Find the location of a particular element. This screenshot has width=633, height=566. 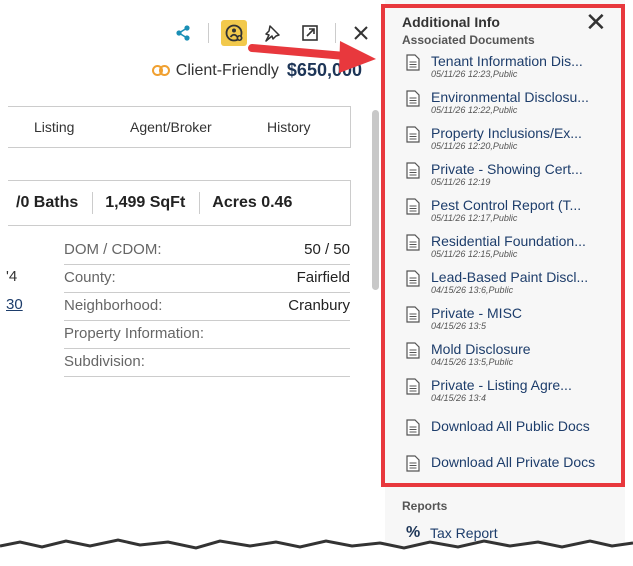

close-panel-icon: ✕ is located at coordinates (596, 22).